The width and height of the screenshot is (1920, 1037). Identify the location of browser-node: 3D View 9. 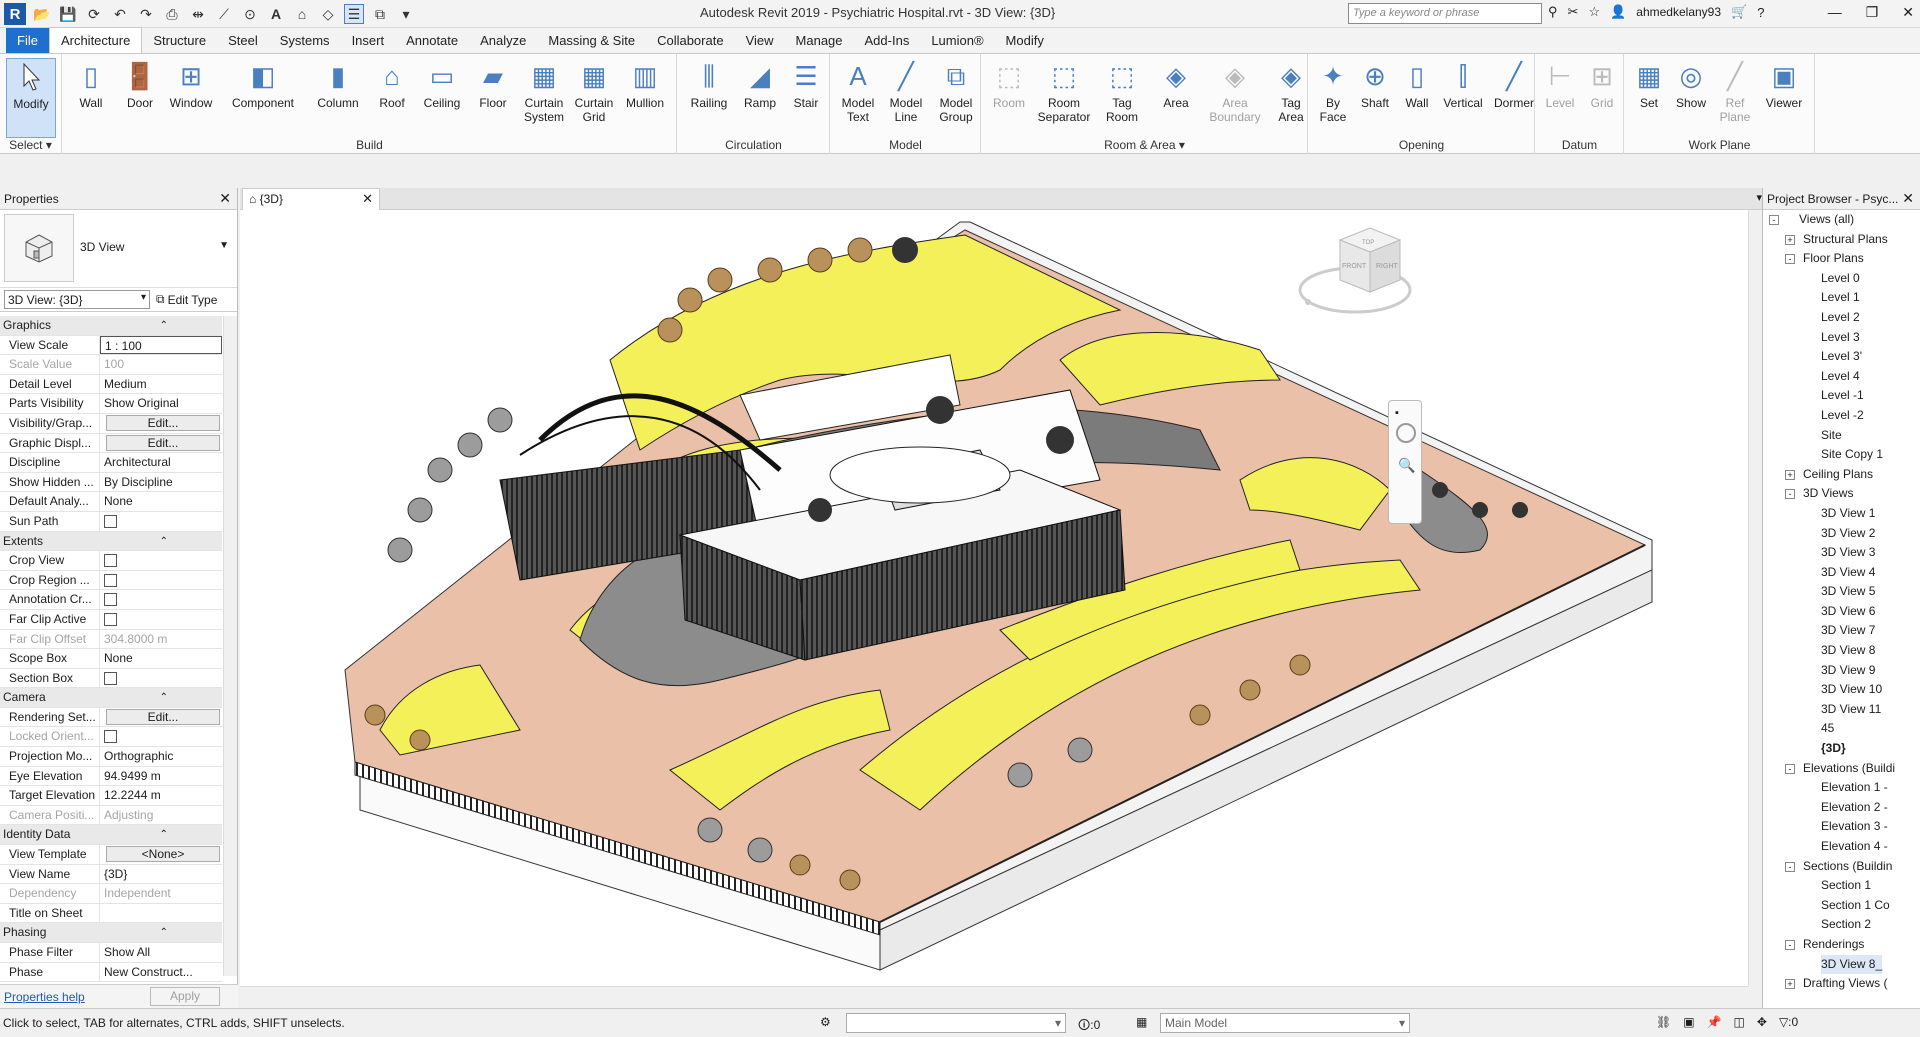
(1841, 671).